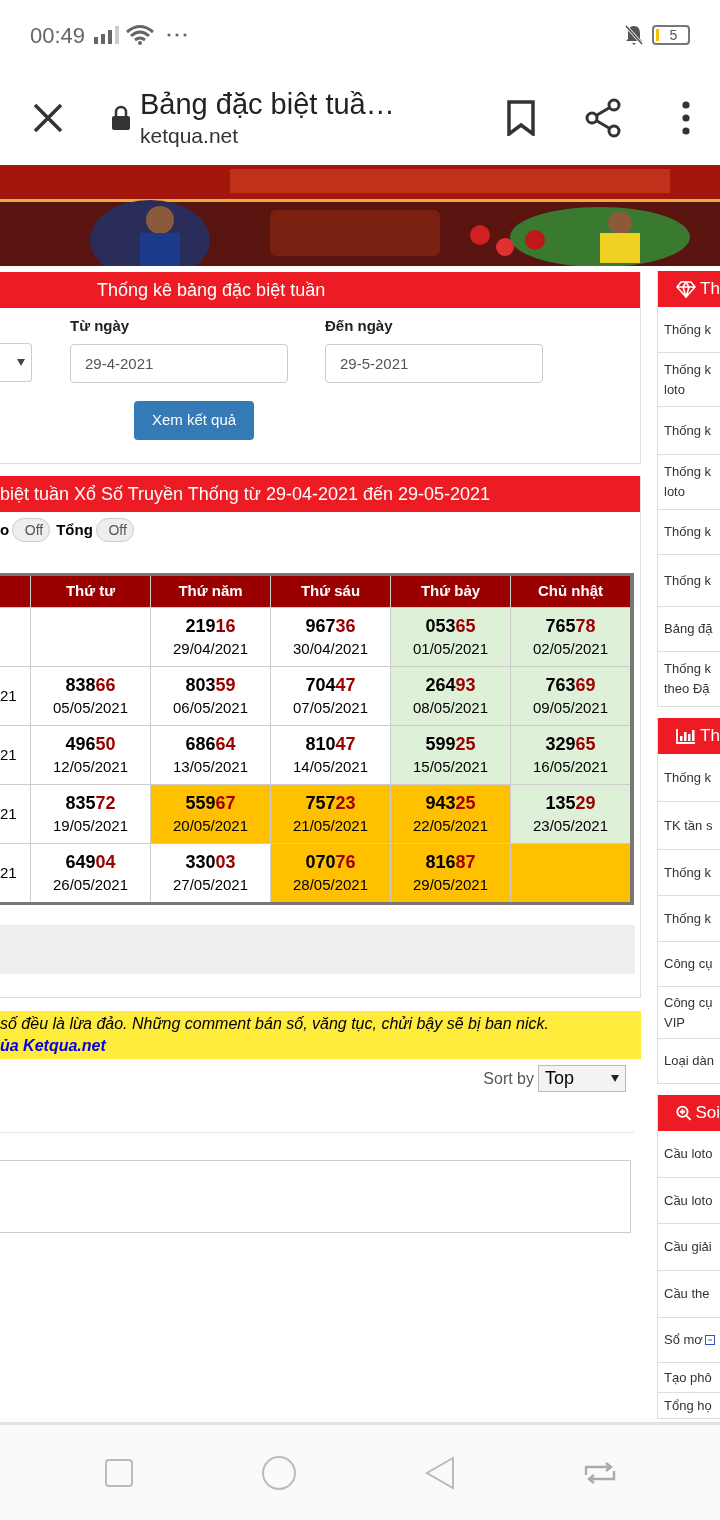  Describe the element at coordinates (582, 1078) in the screenshot. I see `sort-select: Top` at that location.